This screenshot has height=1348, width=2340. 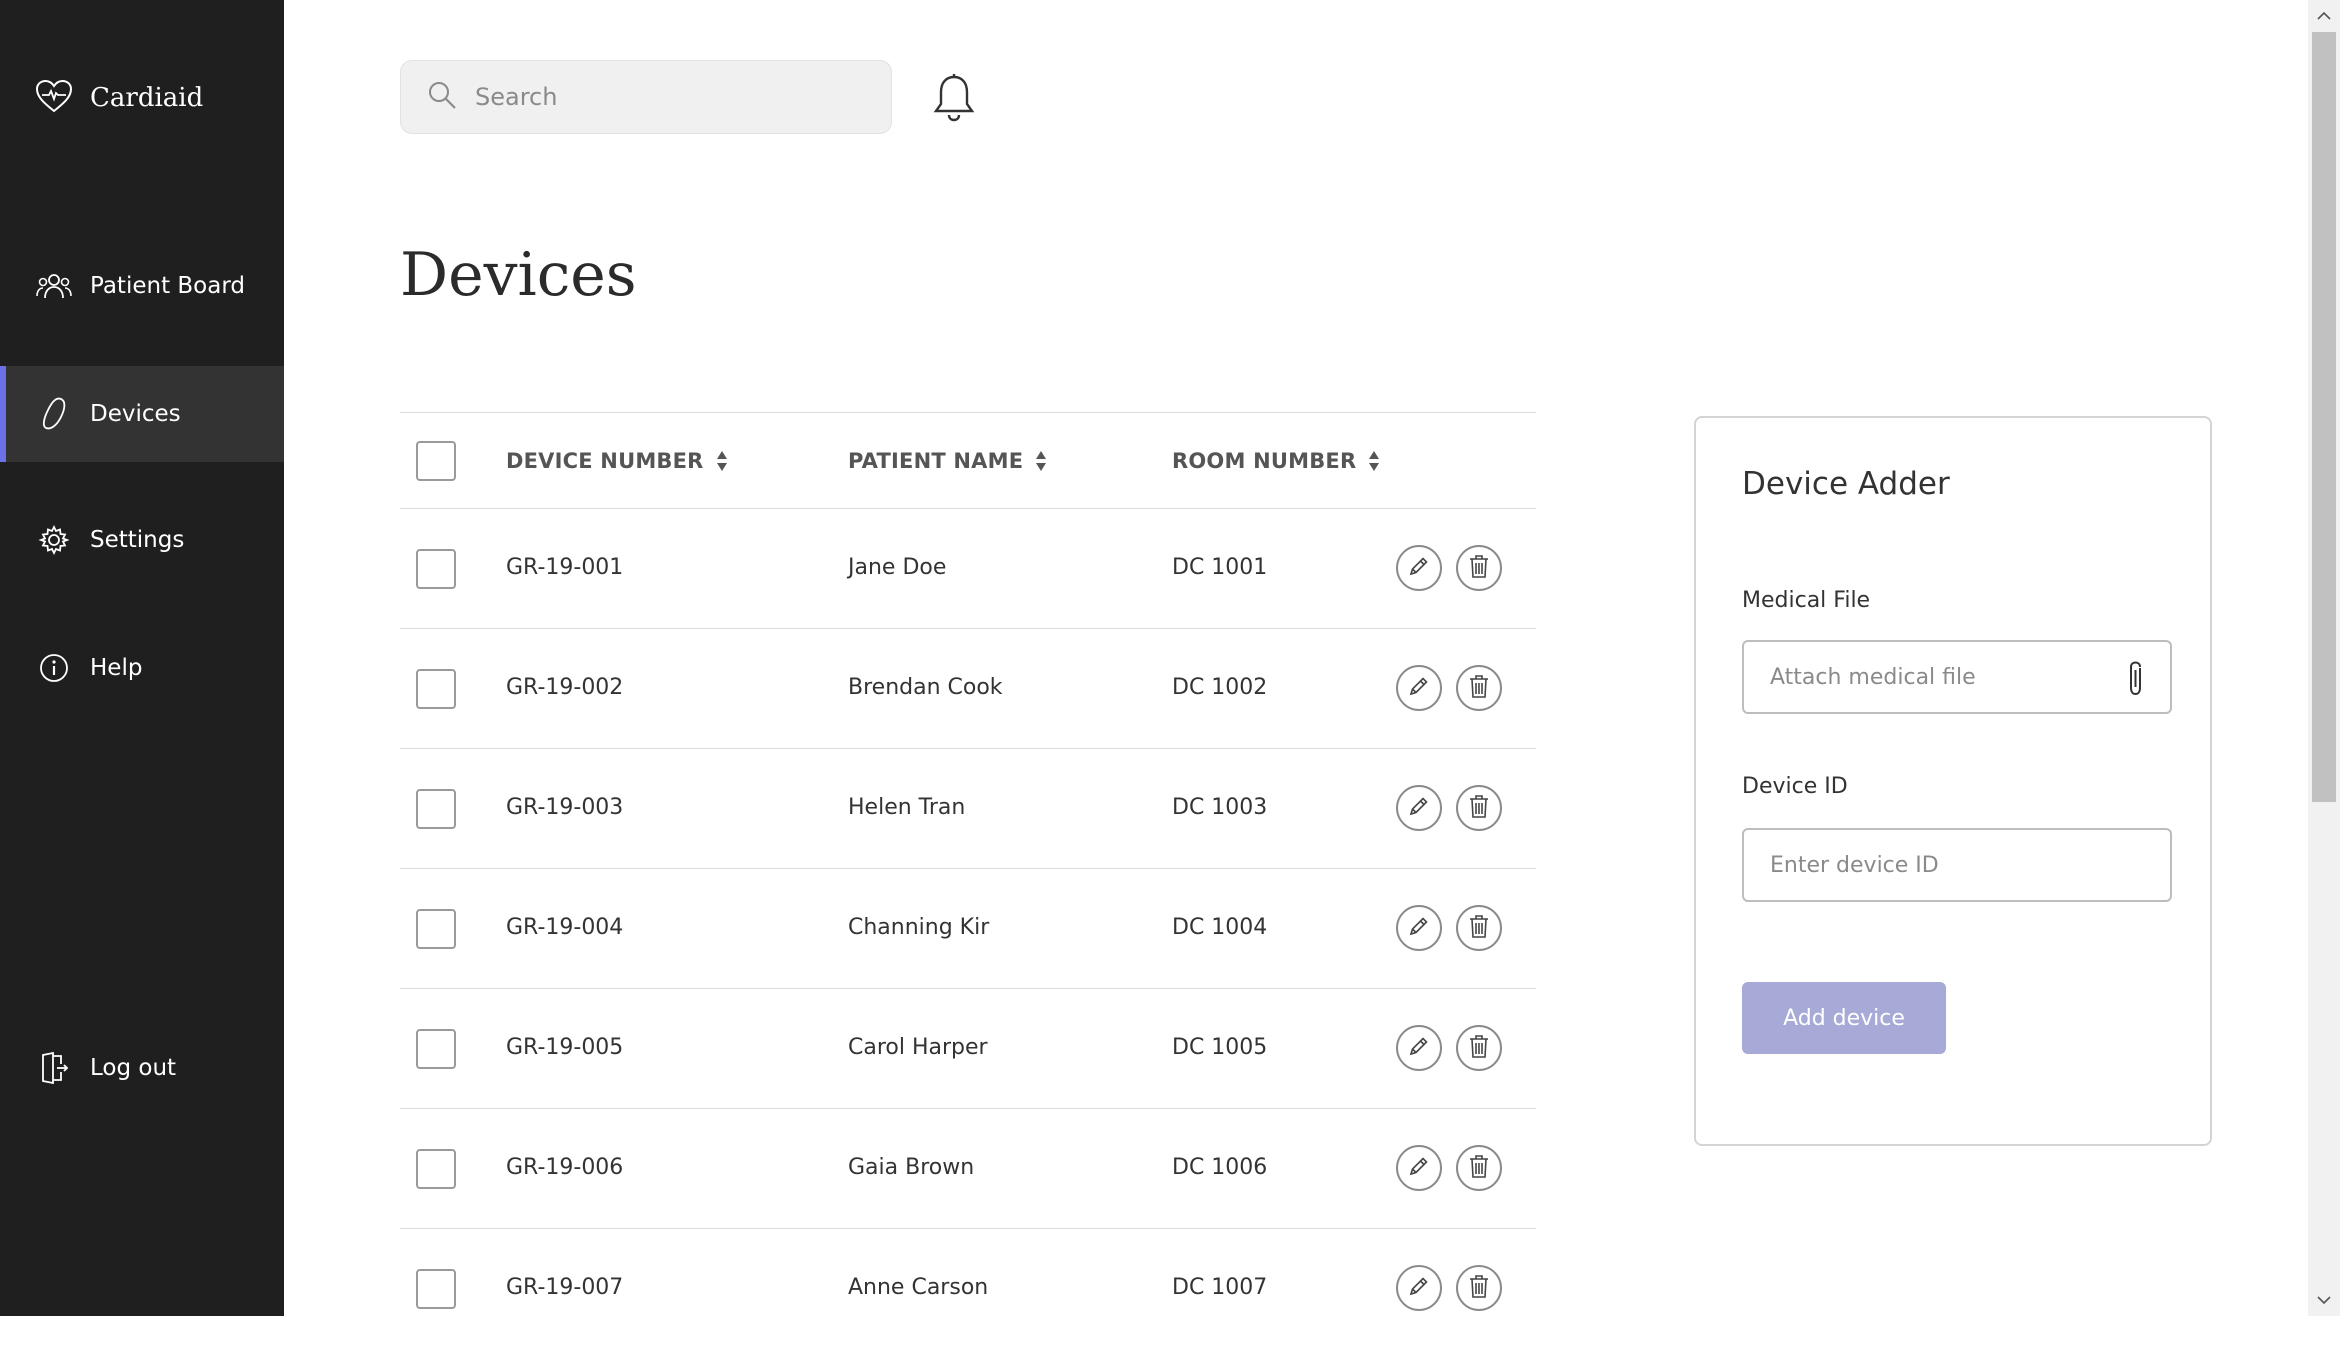 What do you see at coordinates (1264, 461) in the screenshot?
I see `column-header-label: ROOM NUMBER` at bounding box center [1264, 461].